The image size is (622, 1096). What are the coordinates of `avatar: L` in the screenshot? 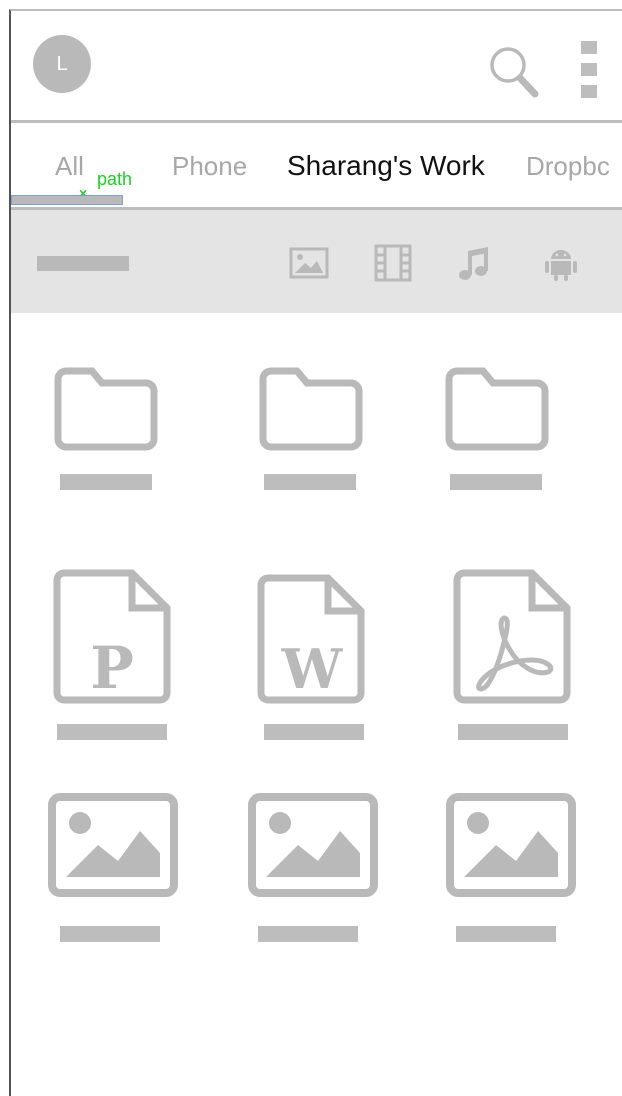 It's located at (62, 64).